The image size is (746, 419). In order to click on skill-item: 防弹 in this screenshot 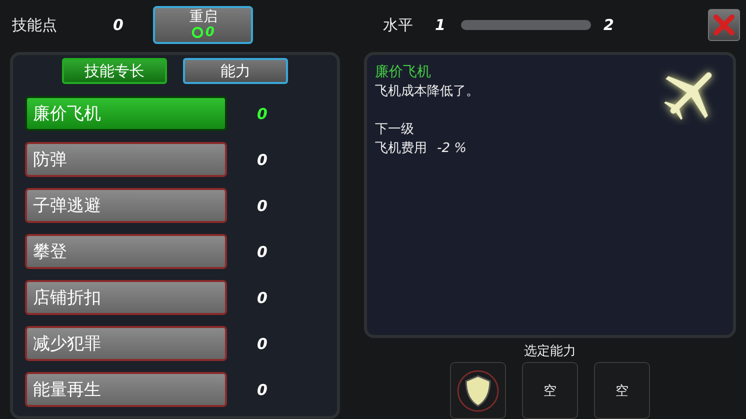, I will do `click(126, 159)`.